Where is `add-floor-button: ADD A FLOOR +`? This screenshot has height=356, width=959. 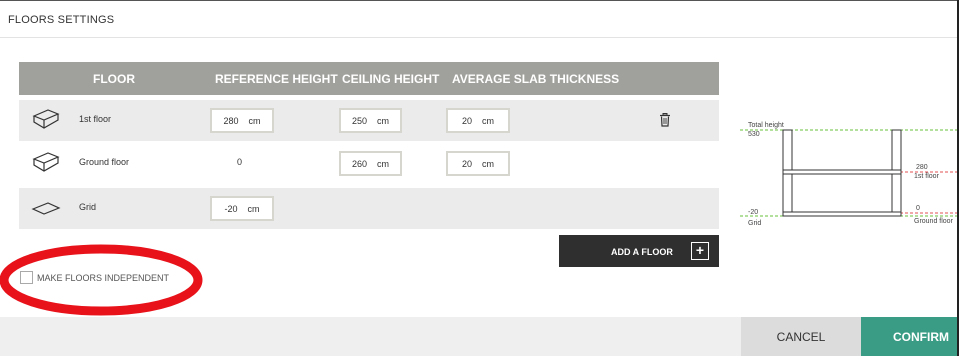 add-floor-button: ADD A FLOOR + is located at coordinates (639, 251).